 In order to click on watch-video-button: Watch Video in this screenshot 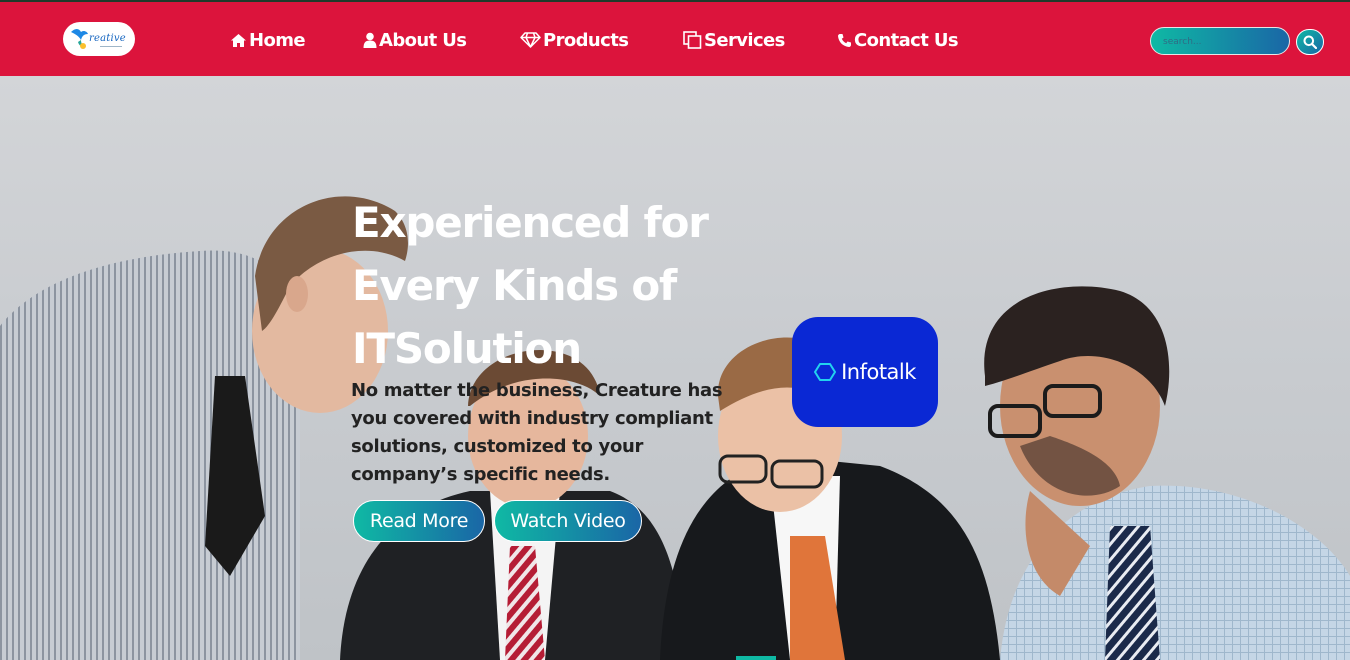, I will do `click(568, 521)`.